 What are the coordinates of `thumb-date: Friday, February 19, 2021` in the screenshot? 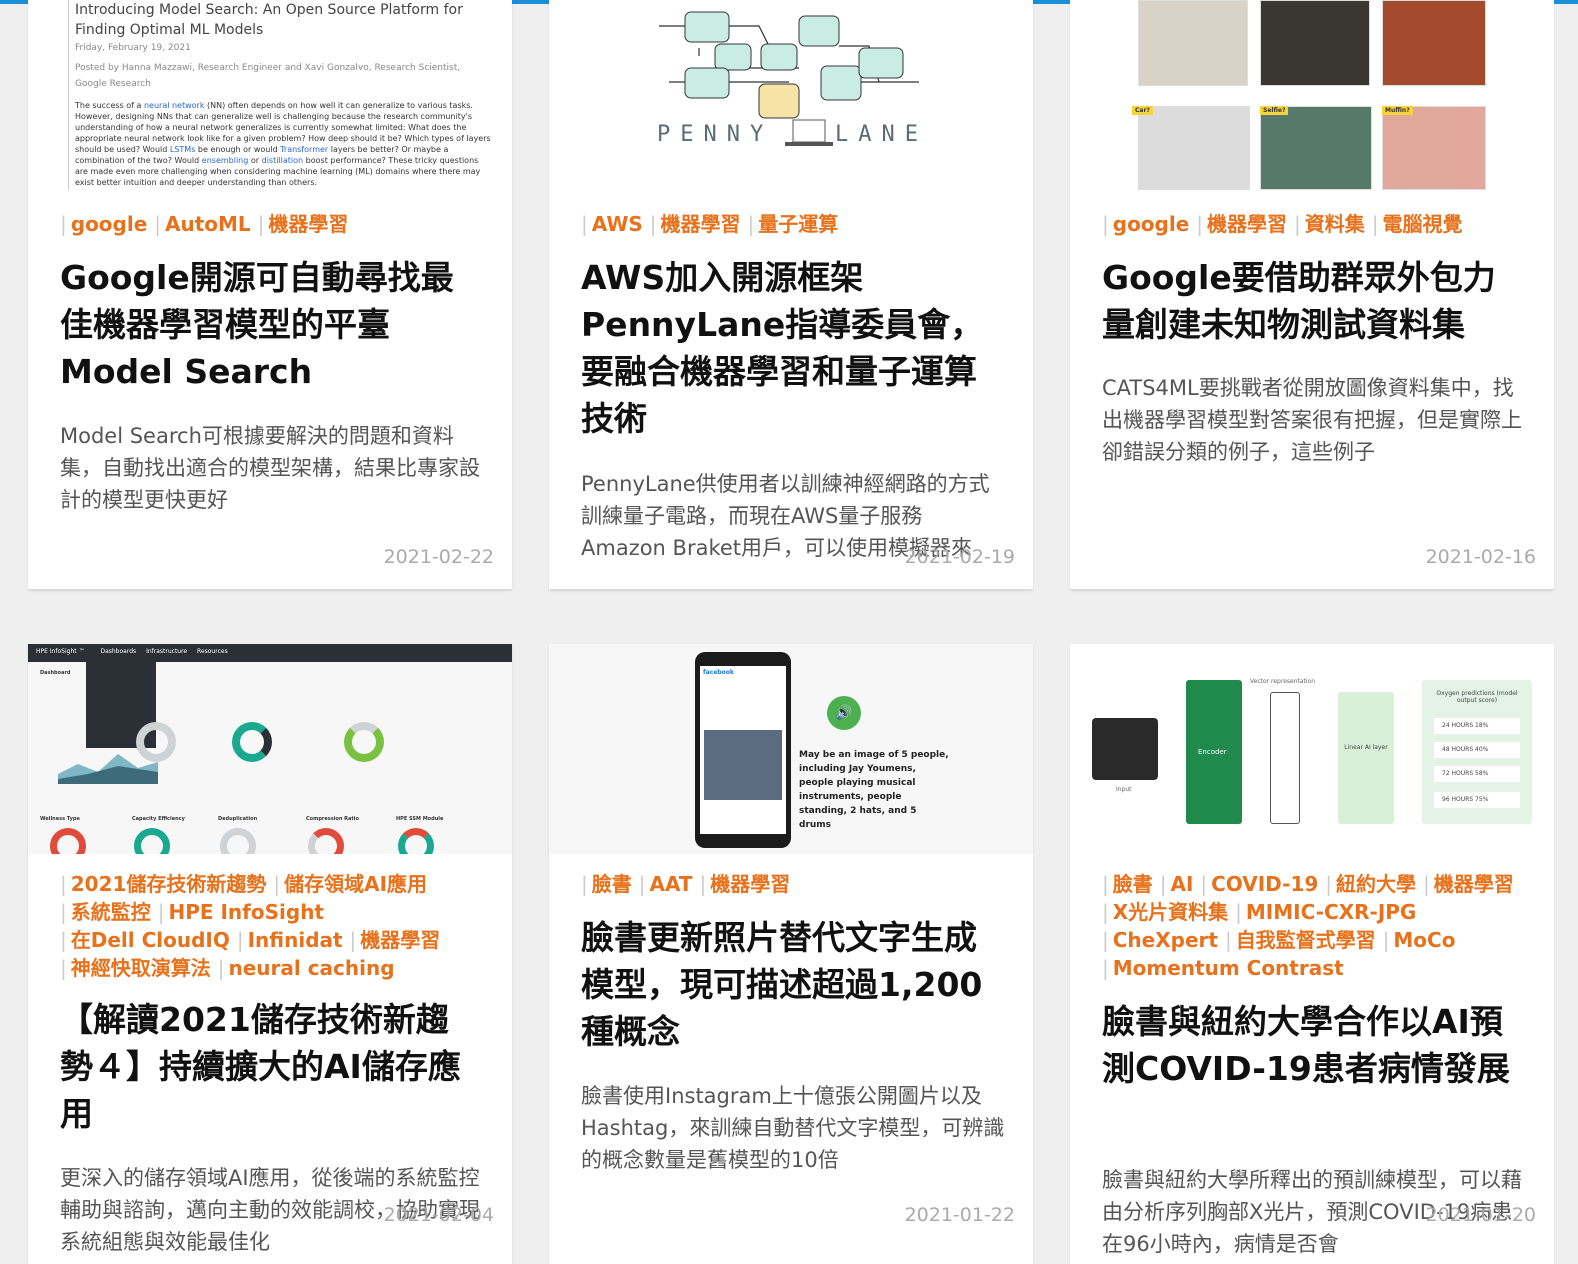 It's located at (133, 48).